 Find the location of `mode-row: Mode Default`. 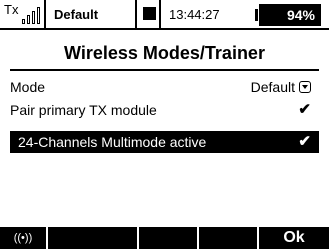

mode-row: Mode Default is located at coordinates (164, 87).